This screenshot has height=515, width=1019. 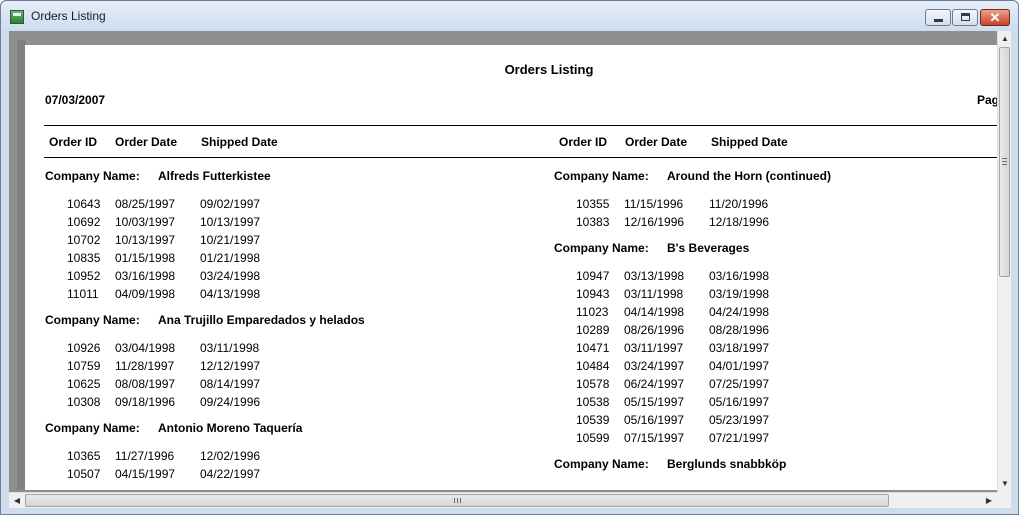 I want to click on company-group-header: Company Name: Berglunds snabbköp, so click(x=670, y=464).